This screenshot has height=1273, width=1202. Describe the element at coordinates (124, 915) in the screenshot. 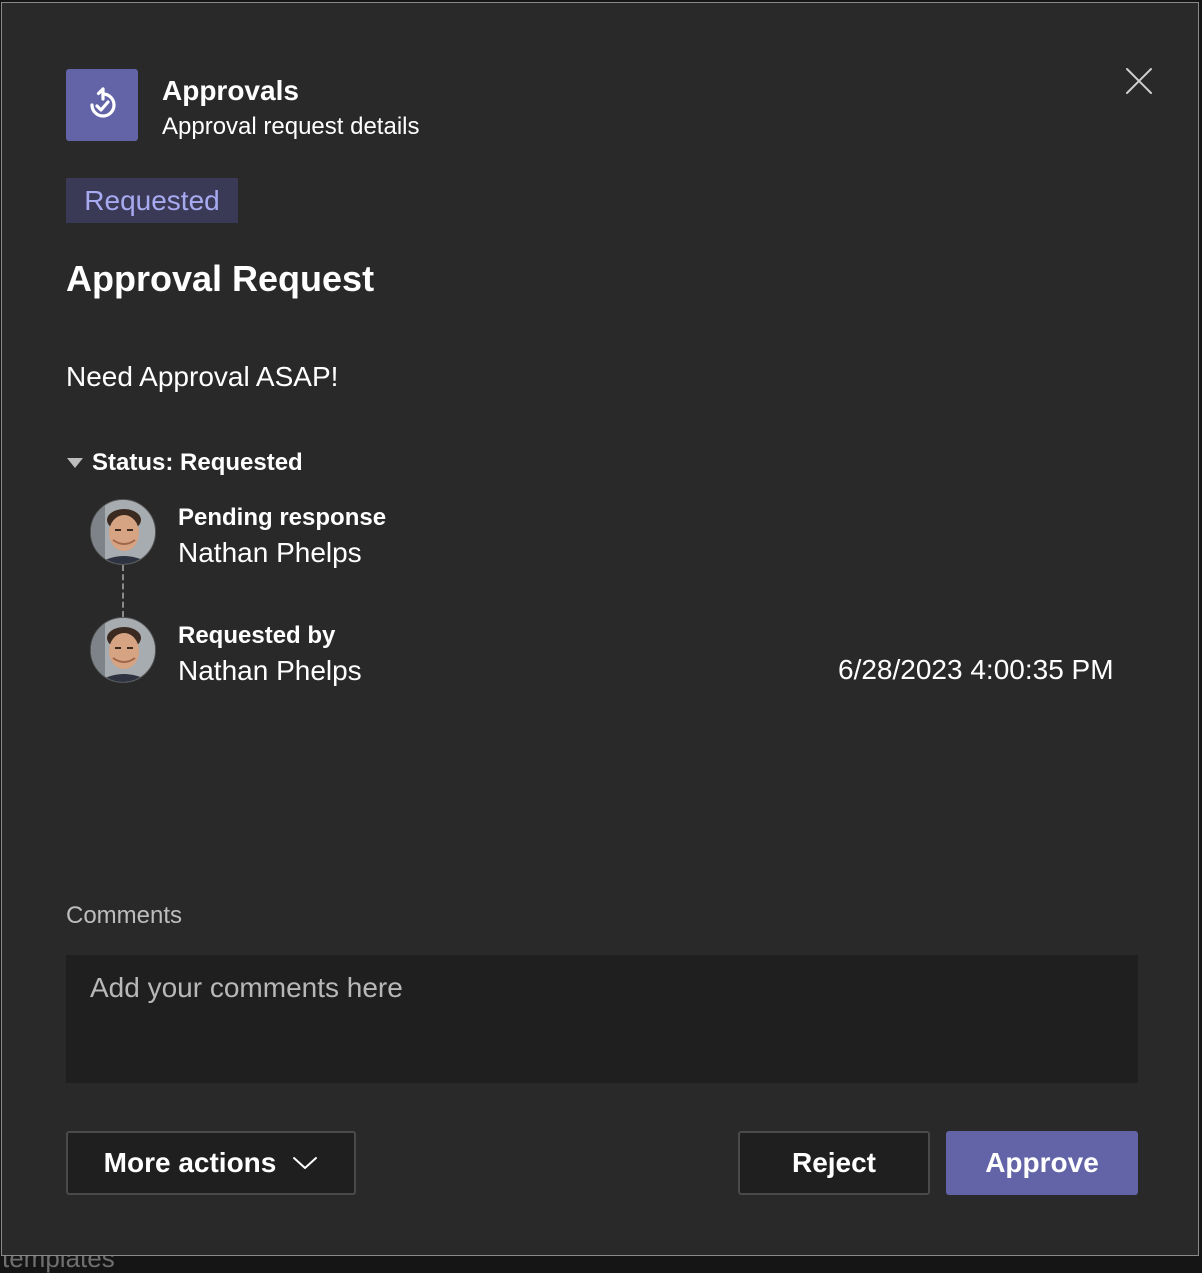

I see `comments-label: Comments` at that location.